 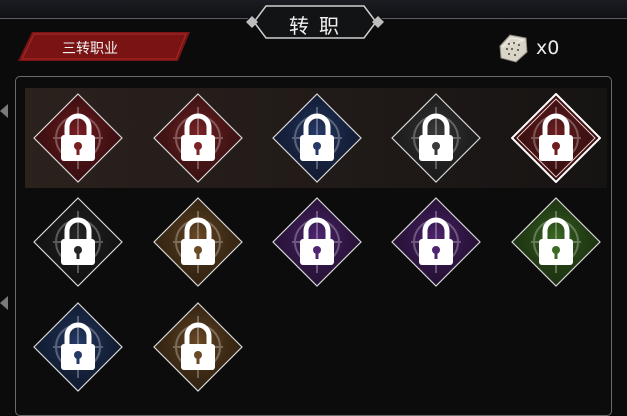 What do you see at coordinates (504, 18) in the screenshot?
I see `header-rule-right` at bounding box center [504, 18].